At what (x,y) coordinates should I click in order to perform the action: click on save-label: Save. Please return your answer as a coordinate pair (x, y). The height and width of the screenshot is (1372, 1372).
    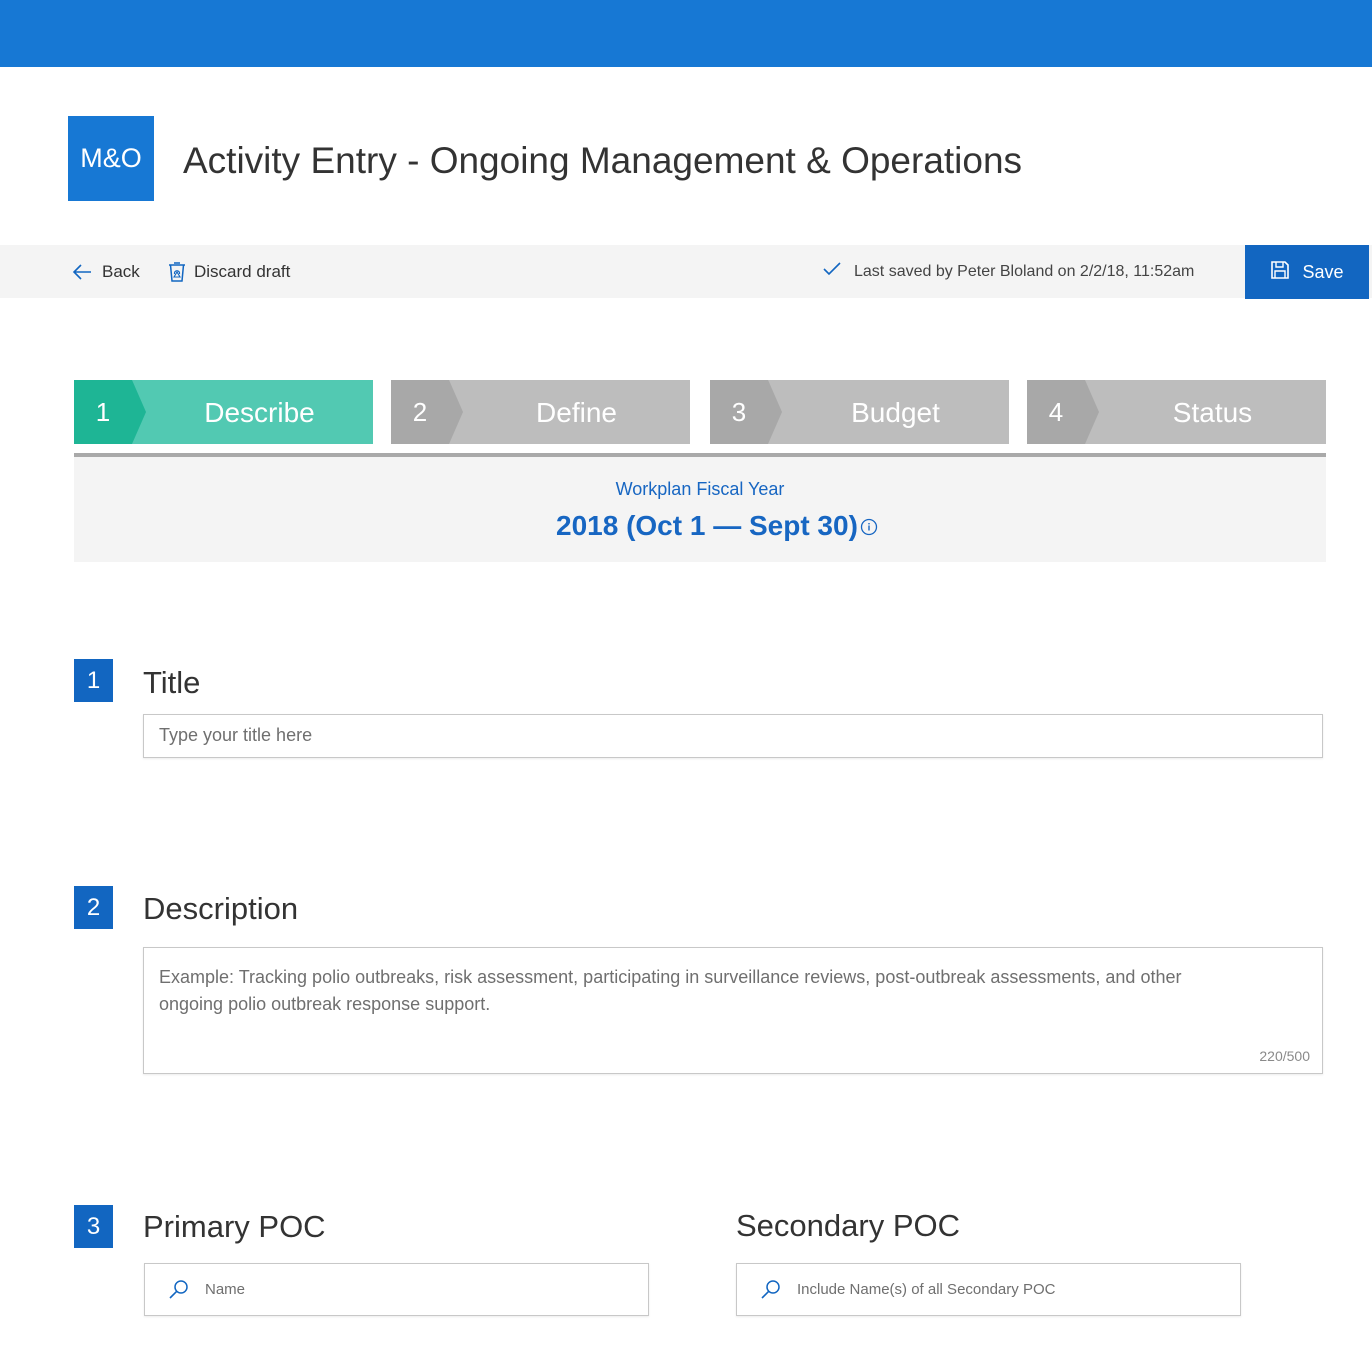
    Looking at the image, I should click on (1323, 271).